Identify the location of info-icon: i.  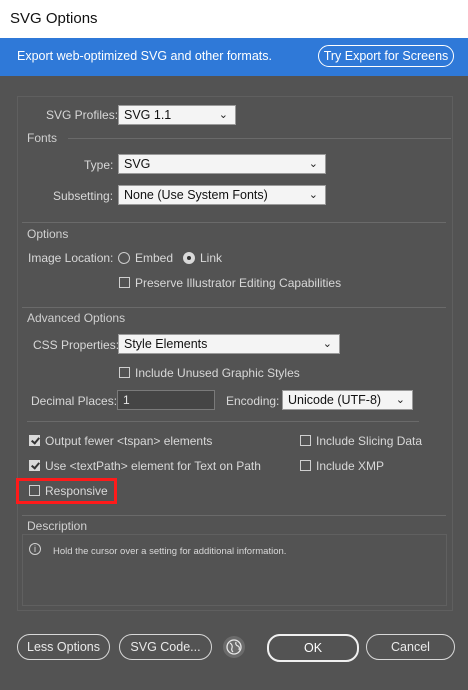
(35, 549).